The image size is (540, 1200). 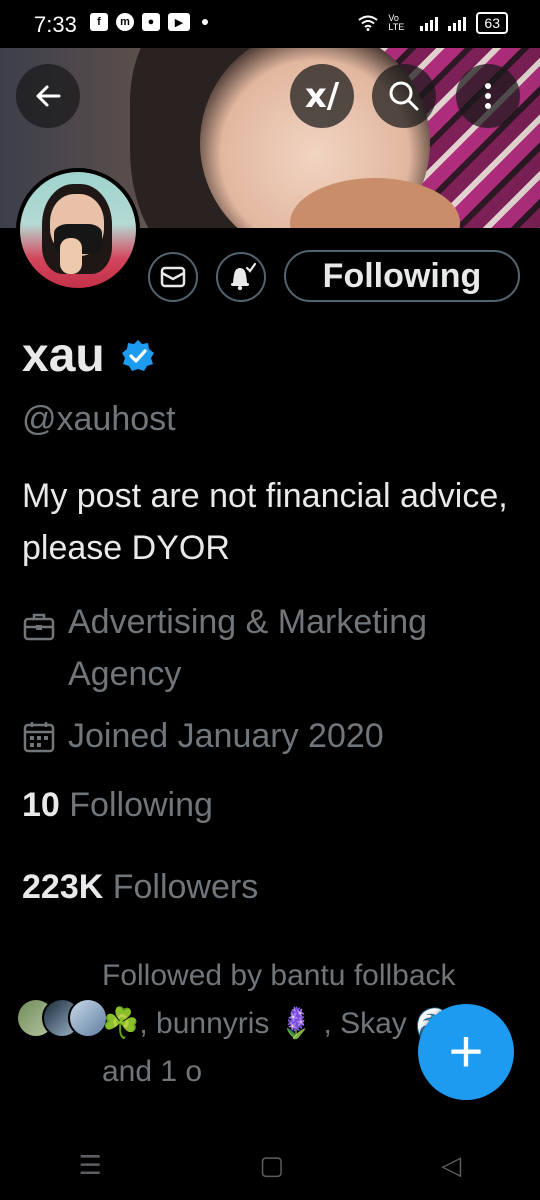 I want to click on compose-button: +, so click(x=466, y=1052).